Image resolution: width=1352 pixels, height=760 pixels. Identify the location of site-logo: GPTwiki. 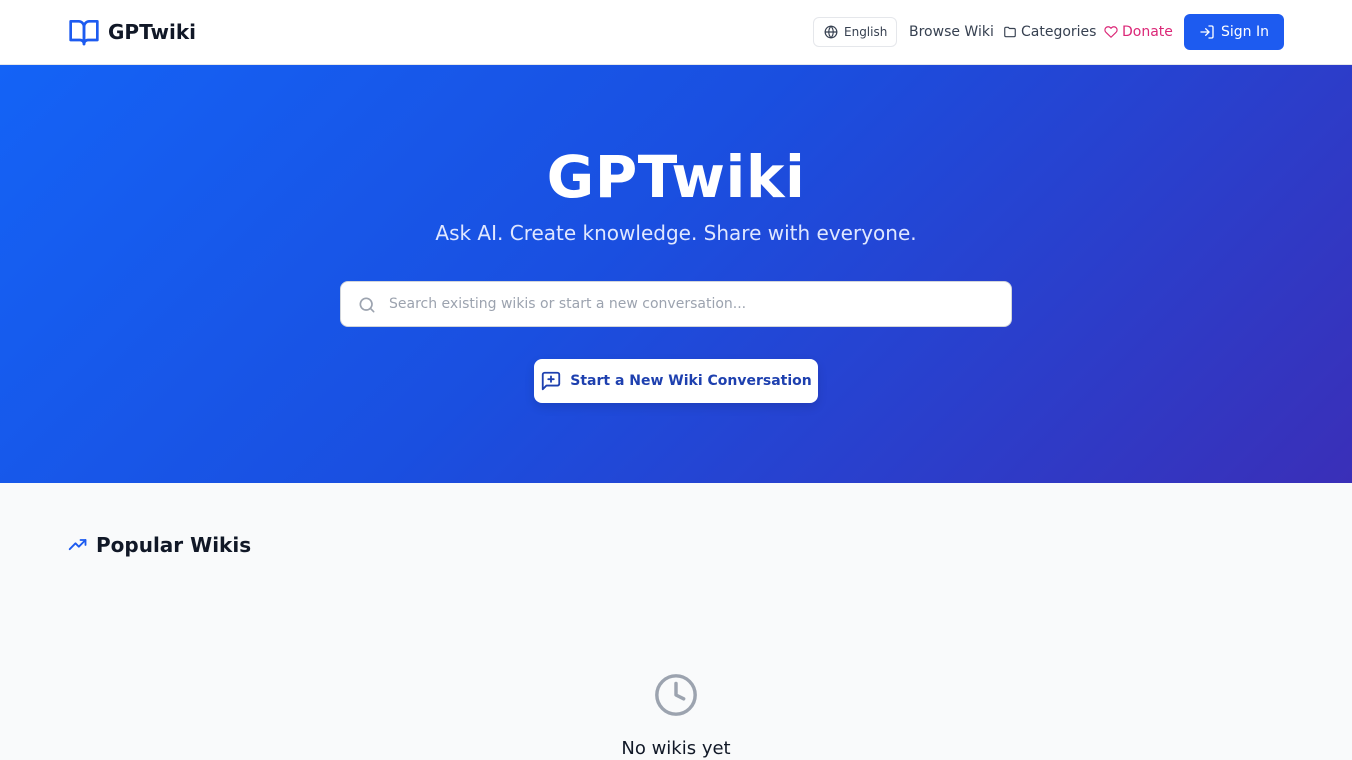
(132, 32).